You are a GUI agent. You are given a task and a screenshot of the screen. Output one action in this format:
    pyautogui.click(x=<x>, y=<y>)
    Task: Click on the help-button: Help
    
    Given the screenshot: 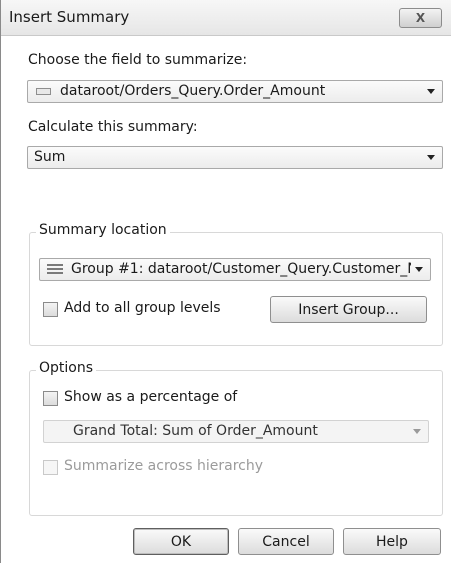 What is the action you would take?
    pyautogui.click(x=392, y=541)
    